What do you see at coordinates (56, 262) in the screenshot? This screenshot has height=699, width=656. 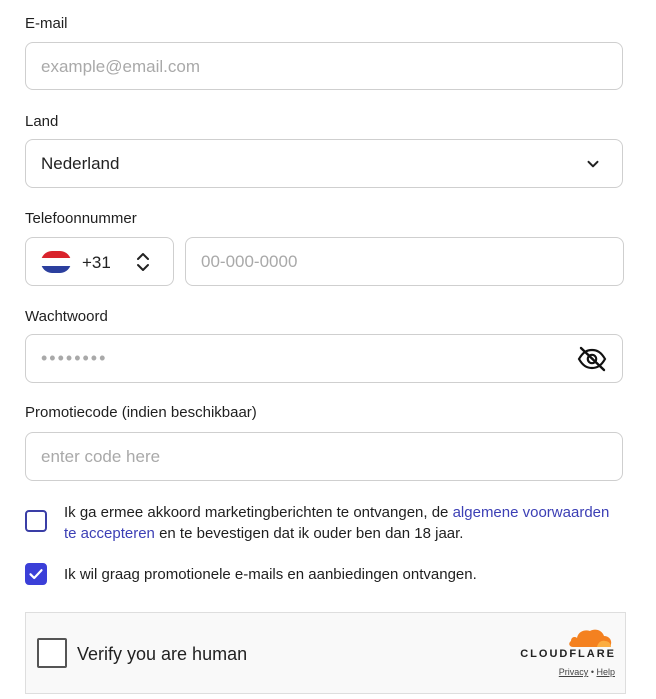 I see `netherlands-flag-icon` at bounding box center [56, 262].